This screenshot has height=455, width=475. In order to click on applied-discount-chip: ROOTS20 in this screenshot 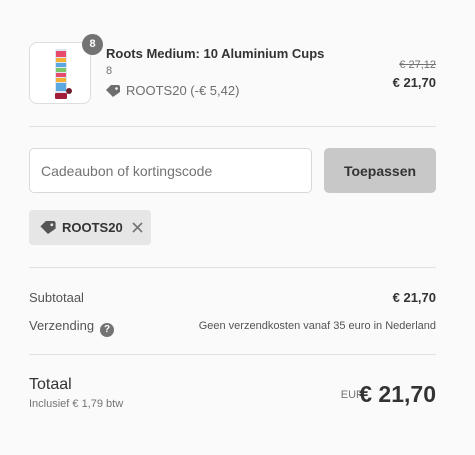, I will do `click(90, 227)`.